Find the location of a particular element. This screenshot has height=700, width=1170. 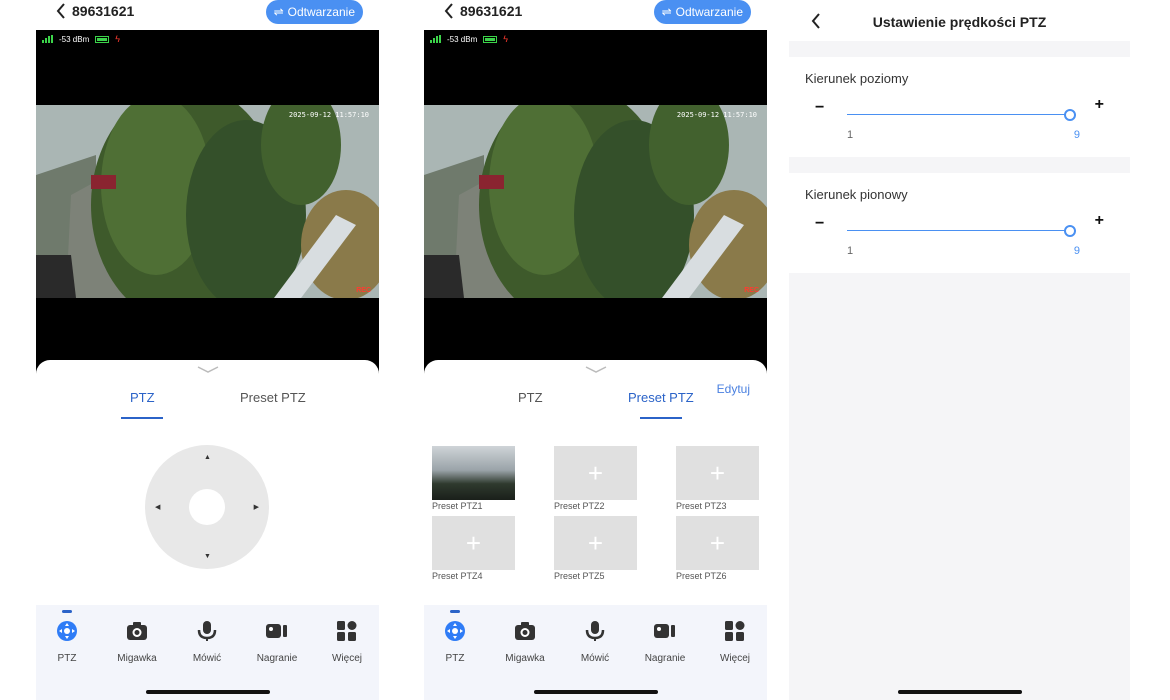

horizontal-slider-track is located at coordinates (958, 114).